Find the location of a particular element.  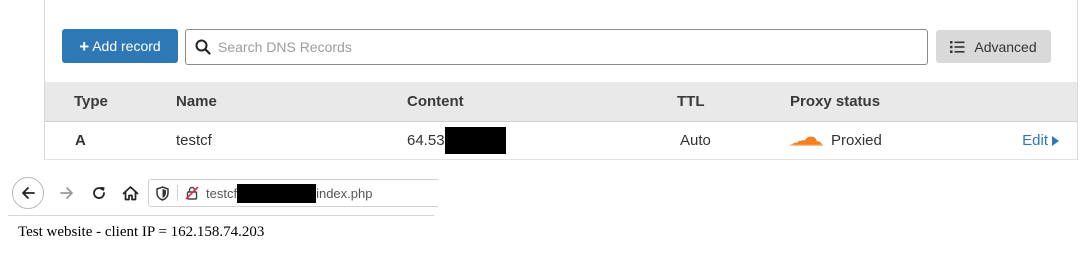

advanced-button: Advanced is located at coordinates (993, 46).